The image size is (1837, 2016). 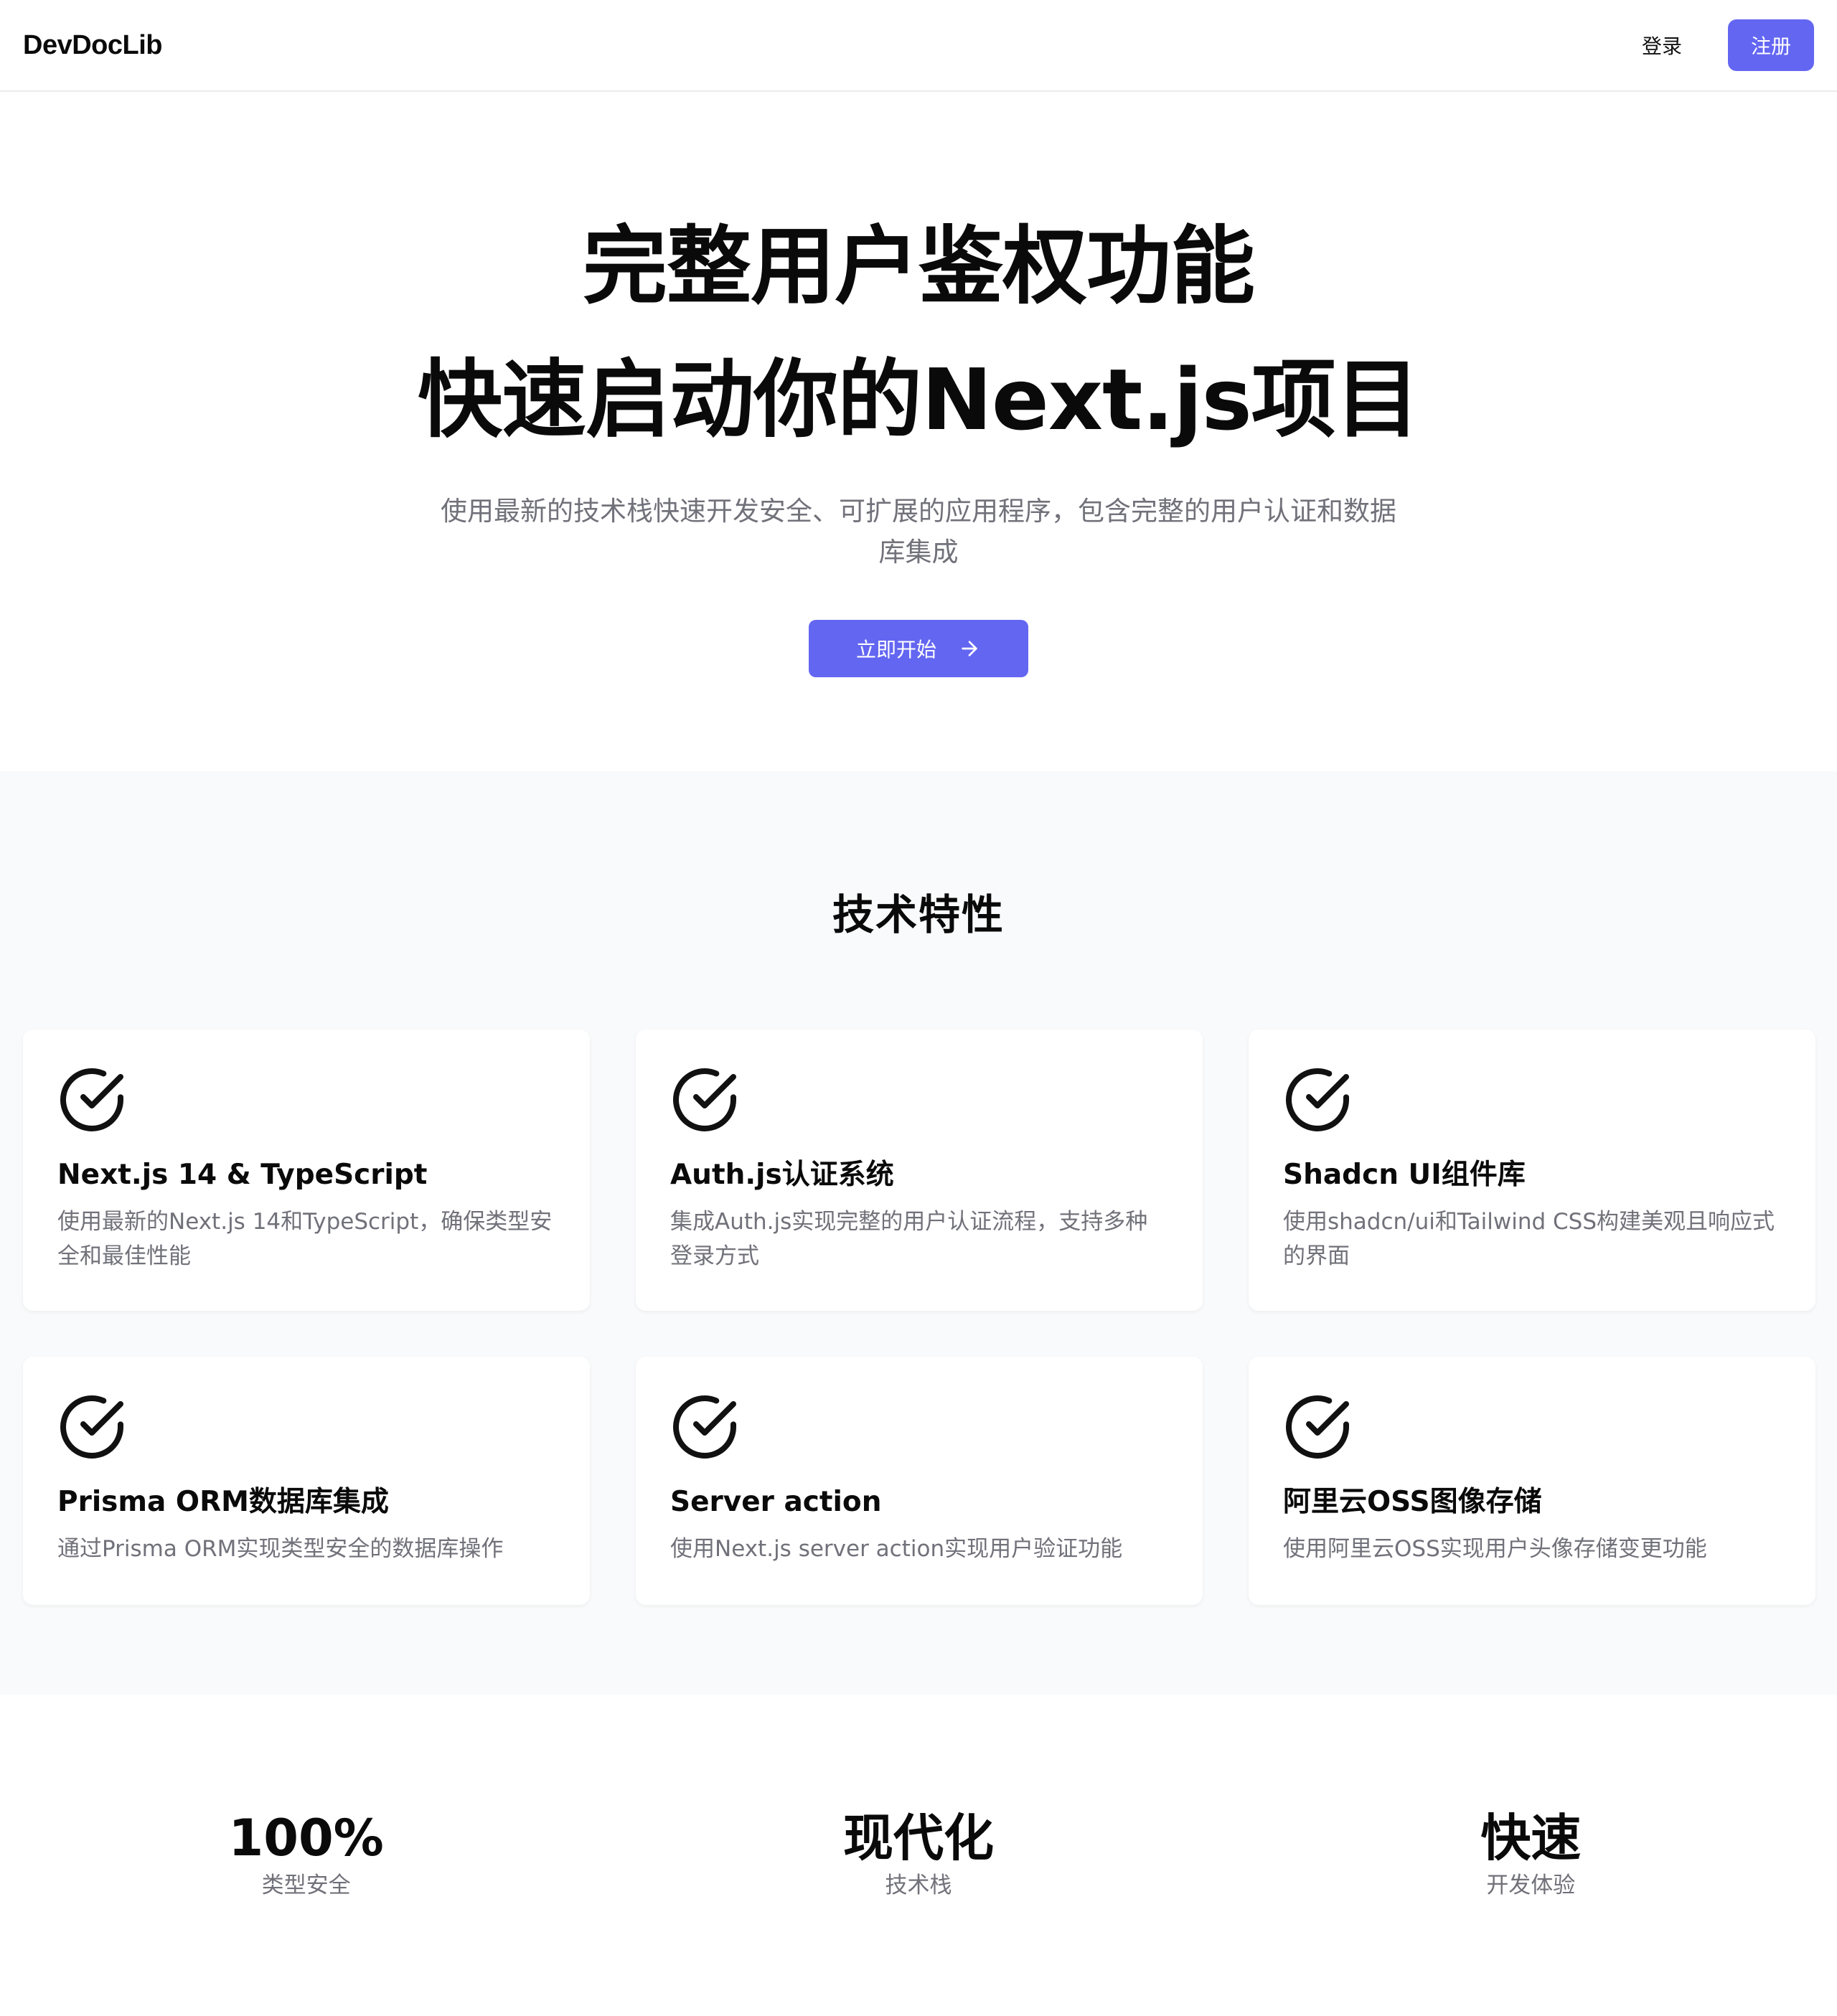 I want to click on get-started-label: 立即开始, so click(x=895, y=649).